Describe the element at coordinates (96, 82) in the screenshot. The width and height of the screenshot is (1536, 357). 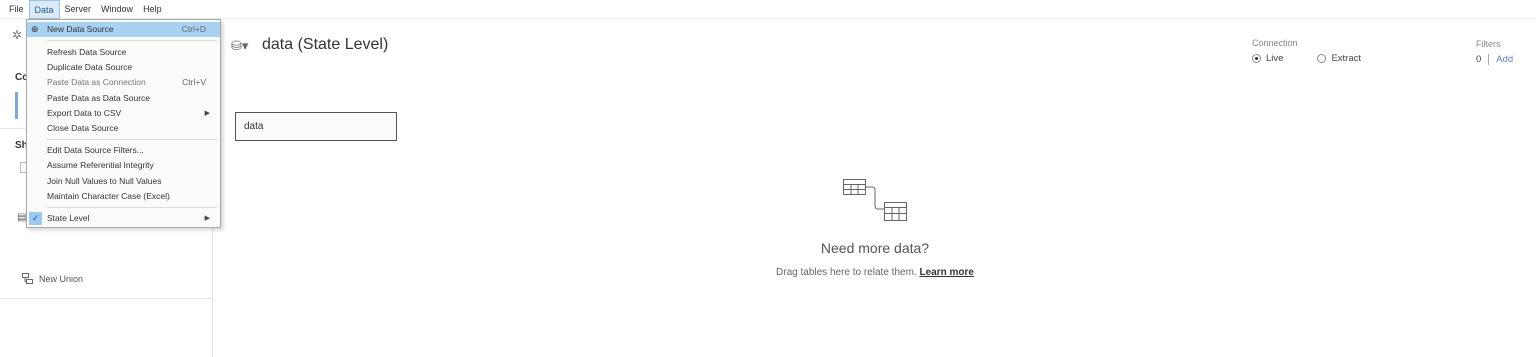
I see `menu-item-label: Paste Data as Connection` at that location.